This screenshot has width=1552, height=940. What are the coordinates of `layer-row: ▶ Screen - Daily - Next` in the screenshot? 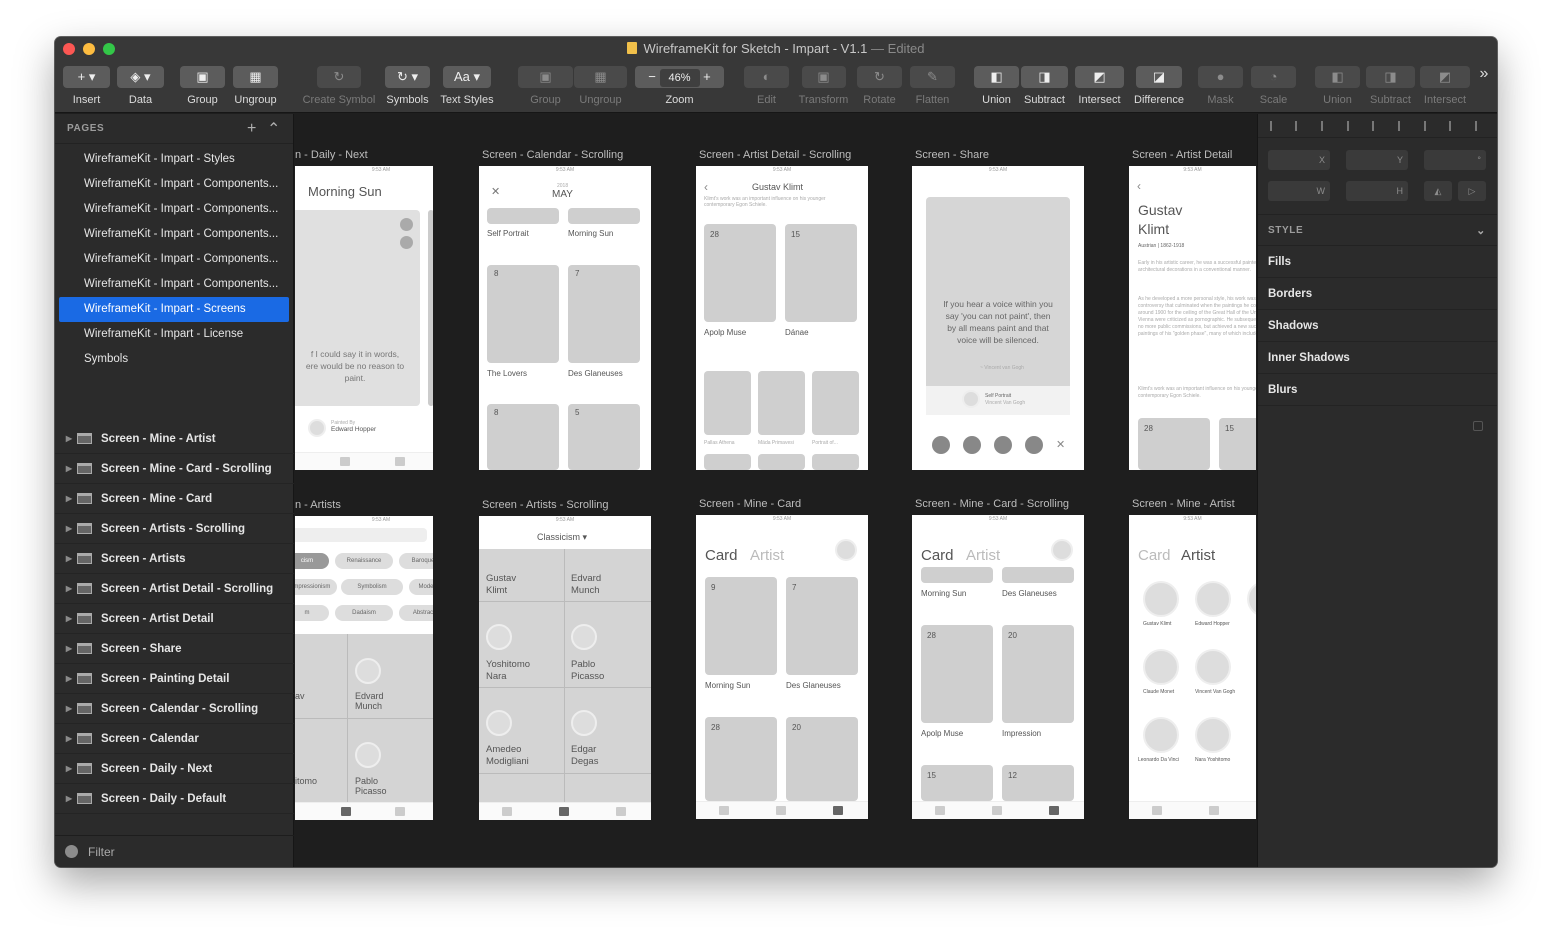 It's located at (174, 769).